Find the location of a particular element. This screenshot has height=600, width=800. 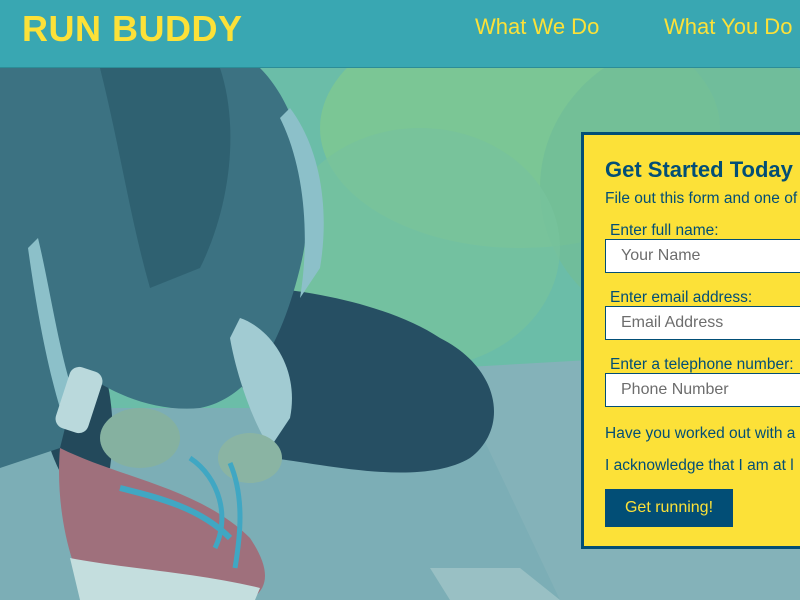

nav-link-what-you-do: What You Do is located at coordinates (728, 27).